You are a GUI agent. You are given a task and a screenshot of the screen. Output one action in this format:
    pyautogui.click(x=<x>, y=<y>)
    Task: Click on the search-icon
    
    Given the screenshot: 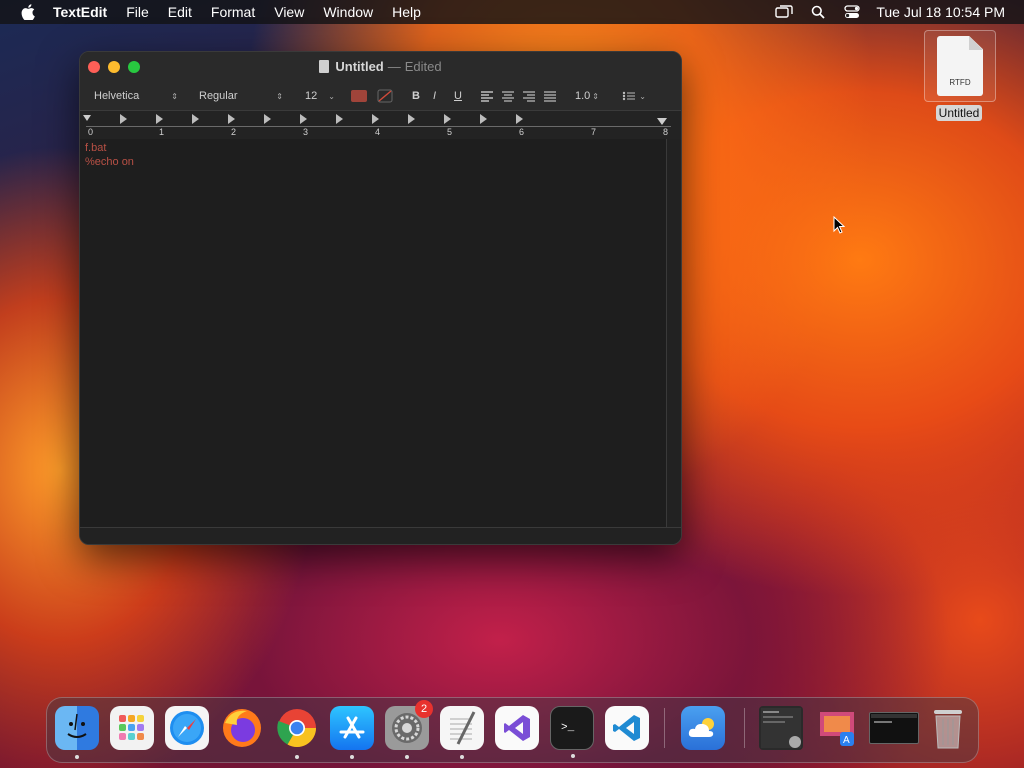 What is the action you would take?
    pyautogui.click(x=818, y=12)
    